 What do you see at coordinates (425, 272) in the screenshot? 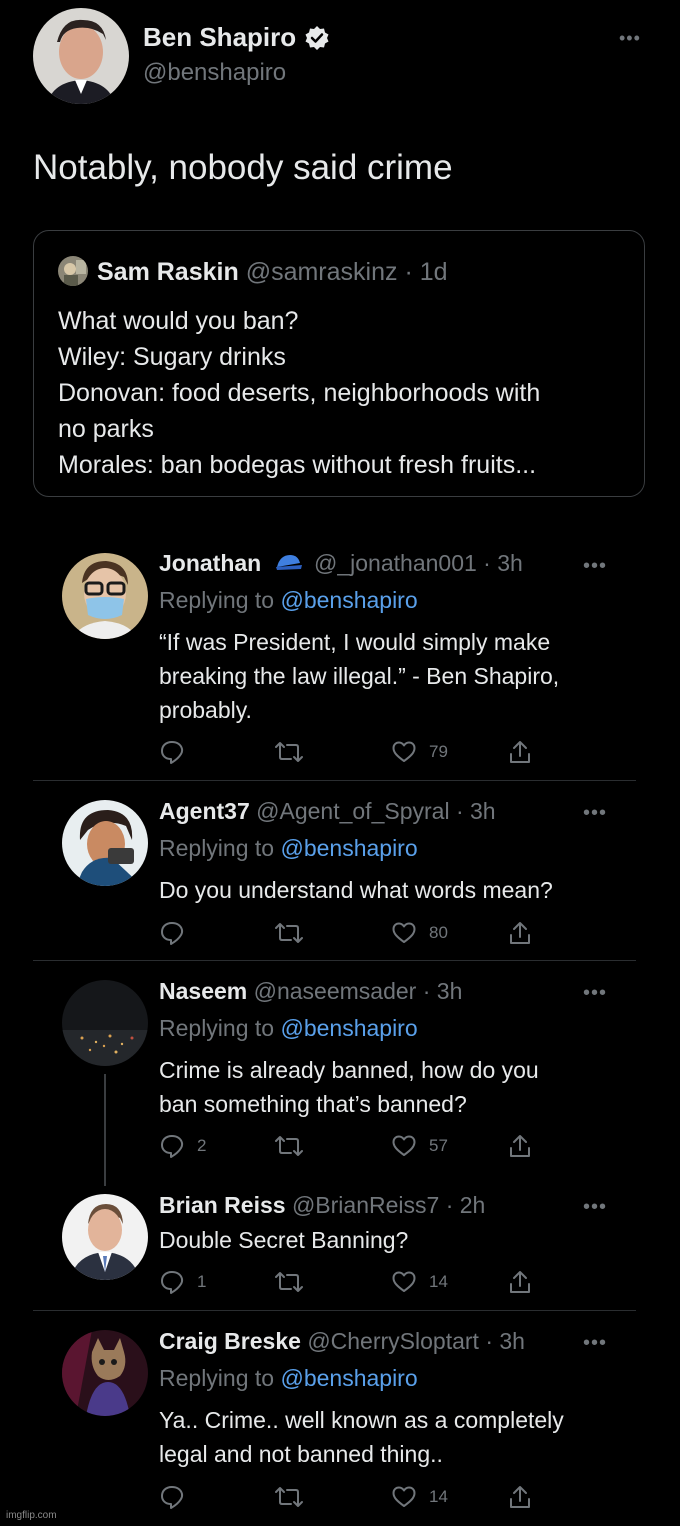
I see `quoted-tweet-time: · 1d` at bounding box center [425, 272].